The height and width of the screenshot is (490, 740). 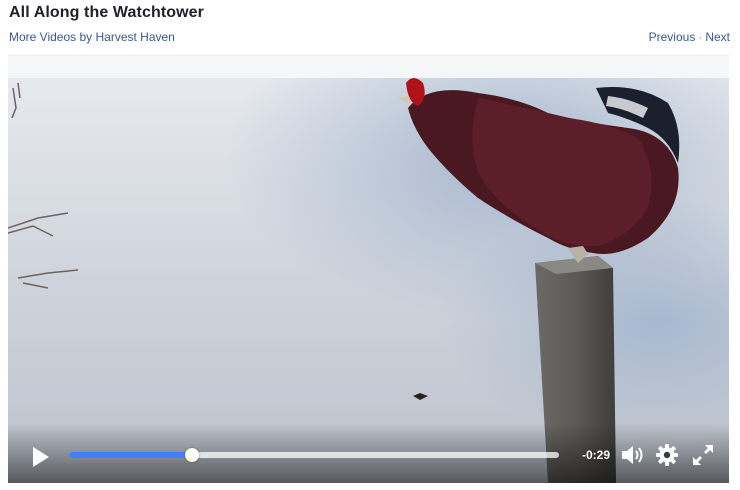 I want to click on play-button, so click(x=41, y=457).